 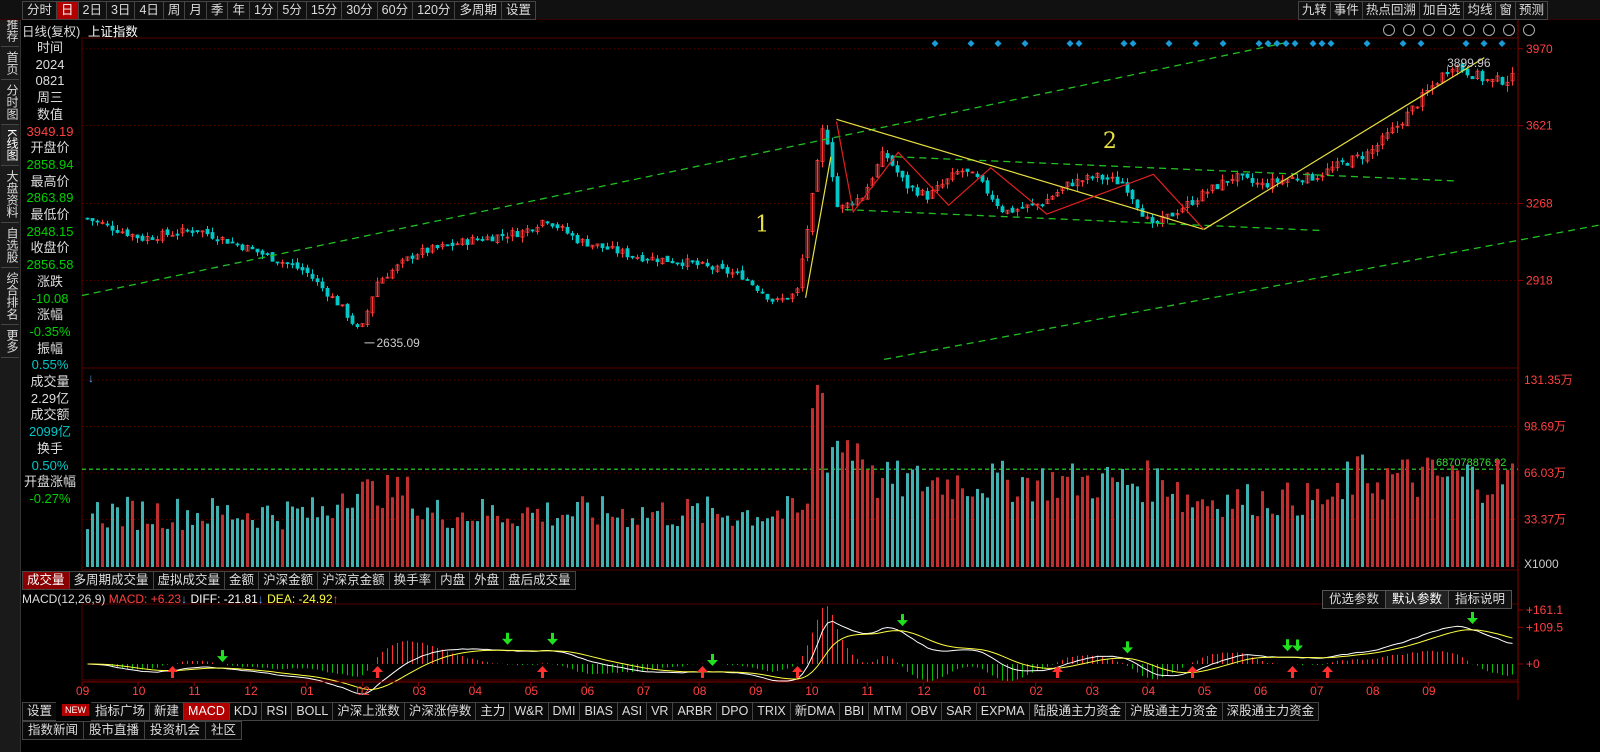 I want to click on period-button-14: 120分, so click(x=433, y=10).